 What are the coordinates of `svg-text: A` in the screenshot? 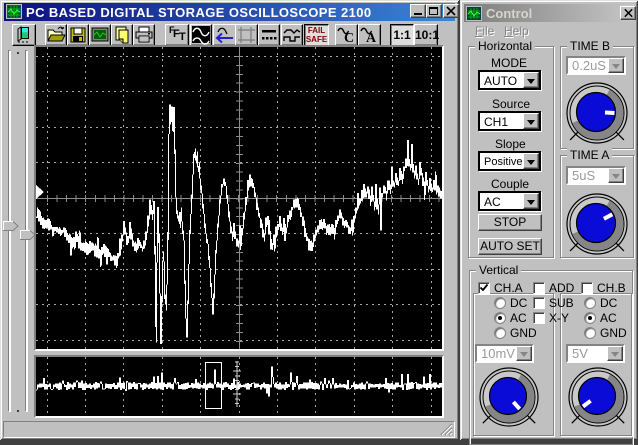 It's located at (371, 38).